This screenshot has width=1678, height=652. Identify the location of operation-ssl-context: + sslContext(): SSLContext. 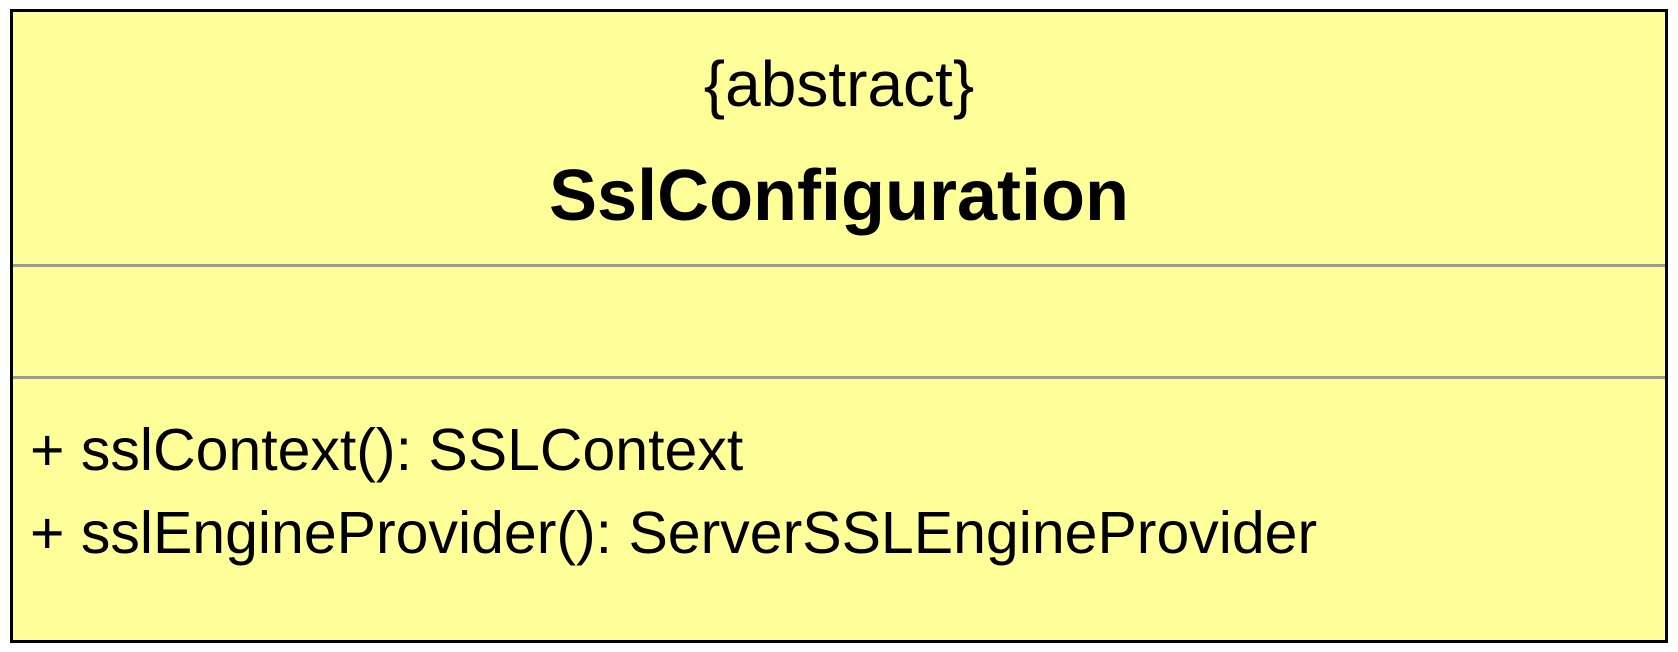
(387, 450).